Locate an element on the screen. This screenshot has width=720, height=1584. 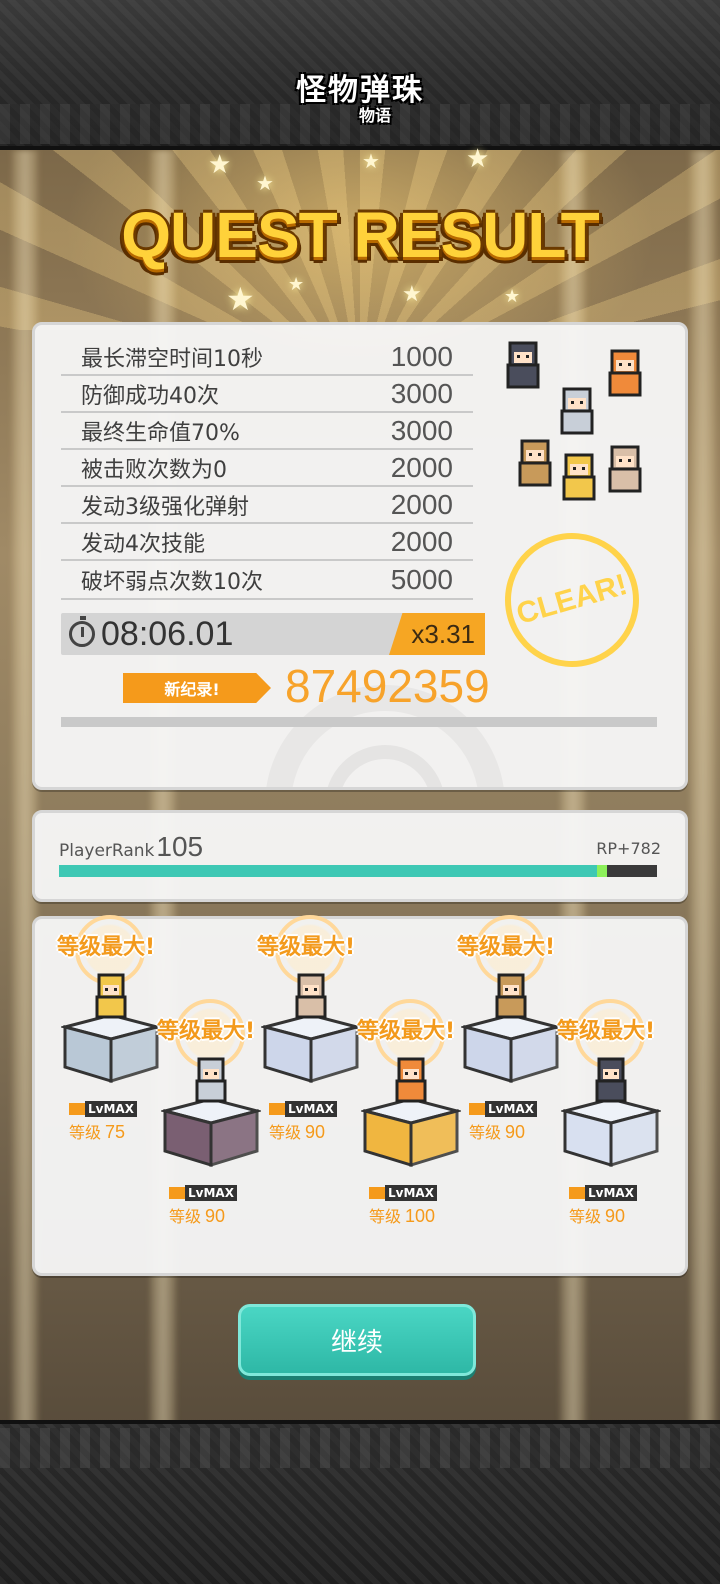
total-score: 87492359 is located at coordinates (387, 686).